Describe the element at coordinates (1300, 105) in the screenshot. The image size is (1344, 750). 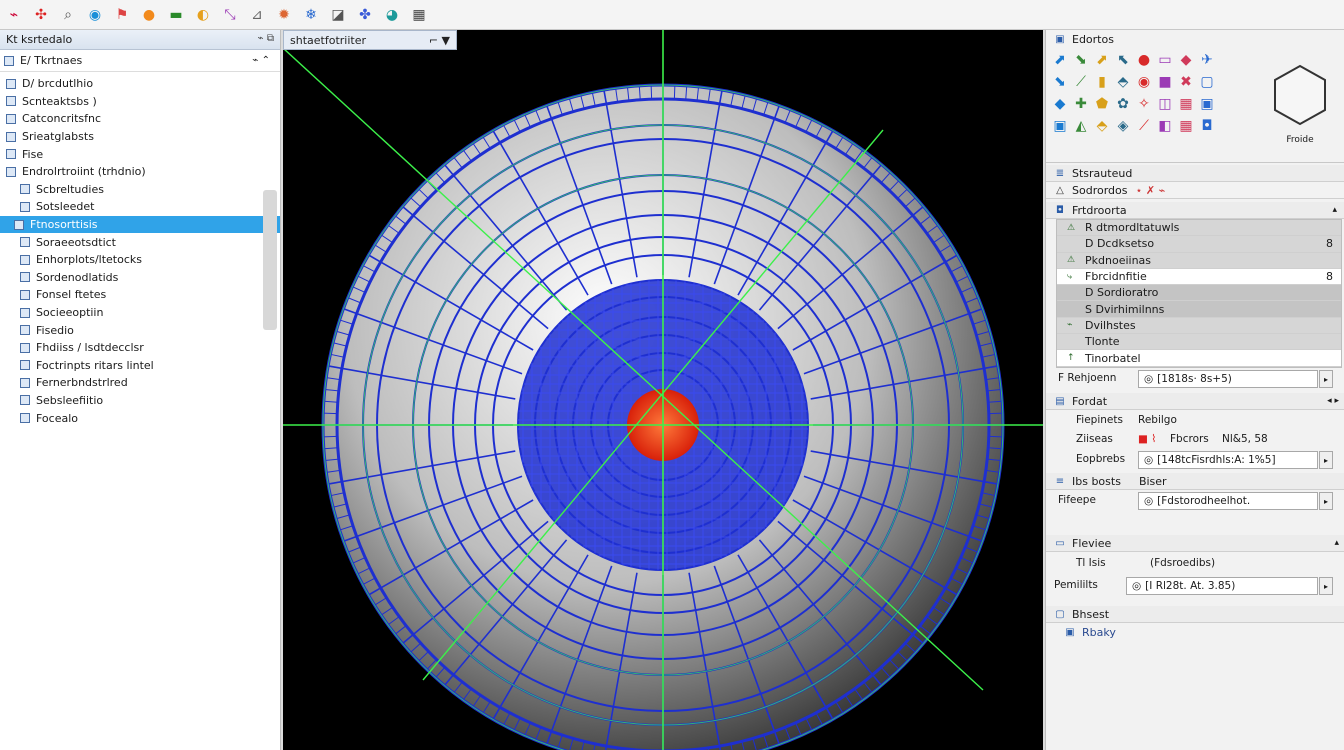
I see `palette-preview: Froide` at that location.